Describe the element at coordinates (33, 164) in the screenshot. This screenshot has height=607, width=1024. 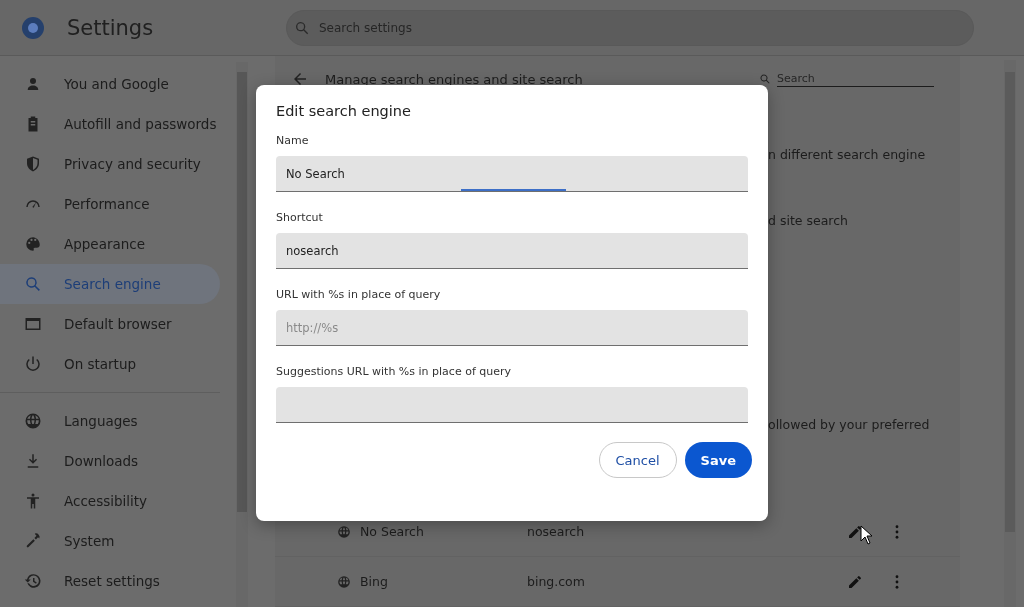
I see `shield-icon` at that location.